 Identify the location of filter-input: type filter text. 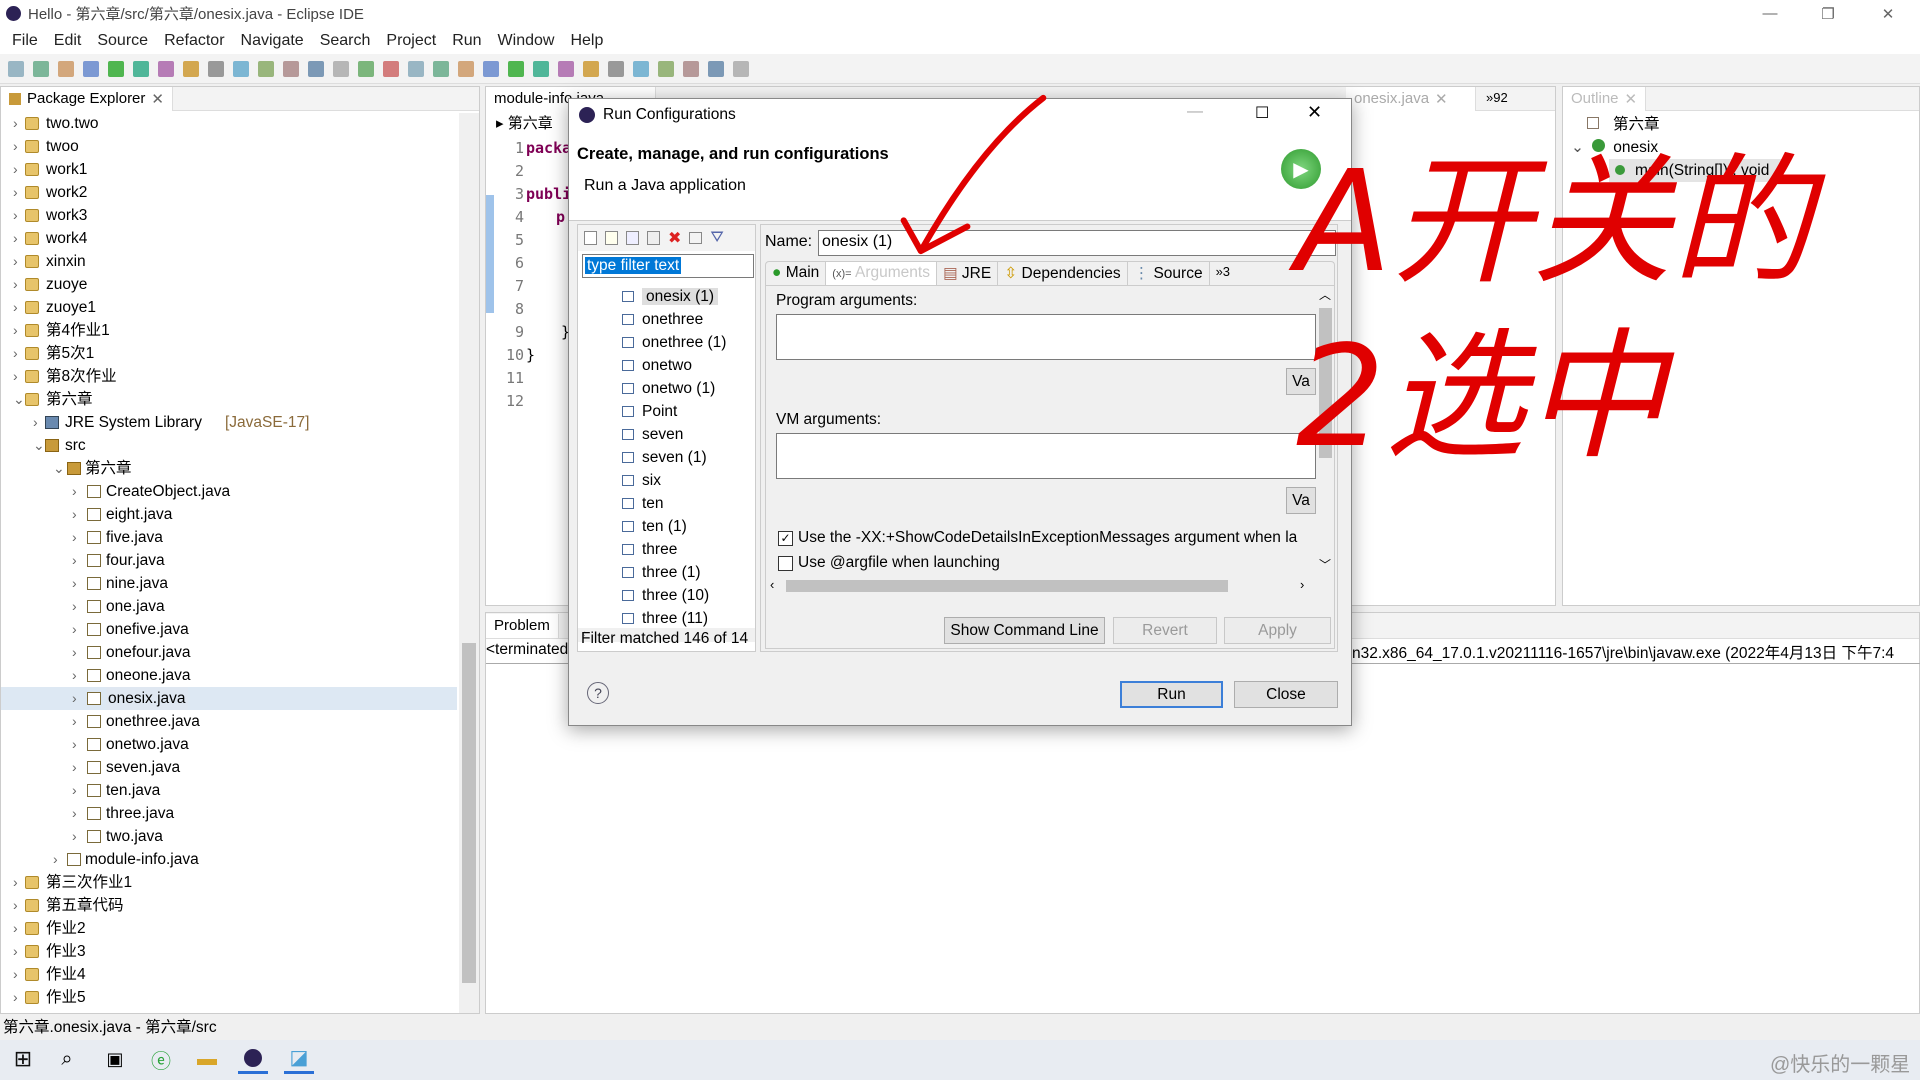
(668, 266).